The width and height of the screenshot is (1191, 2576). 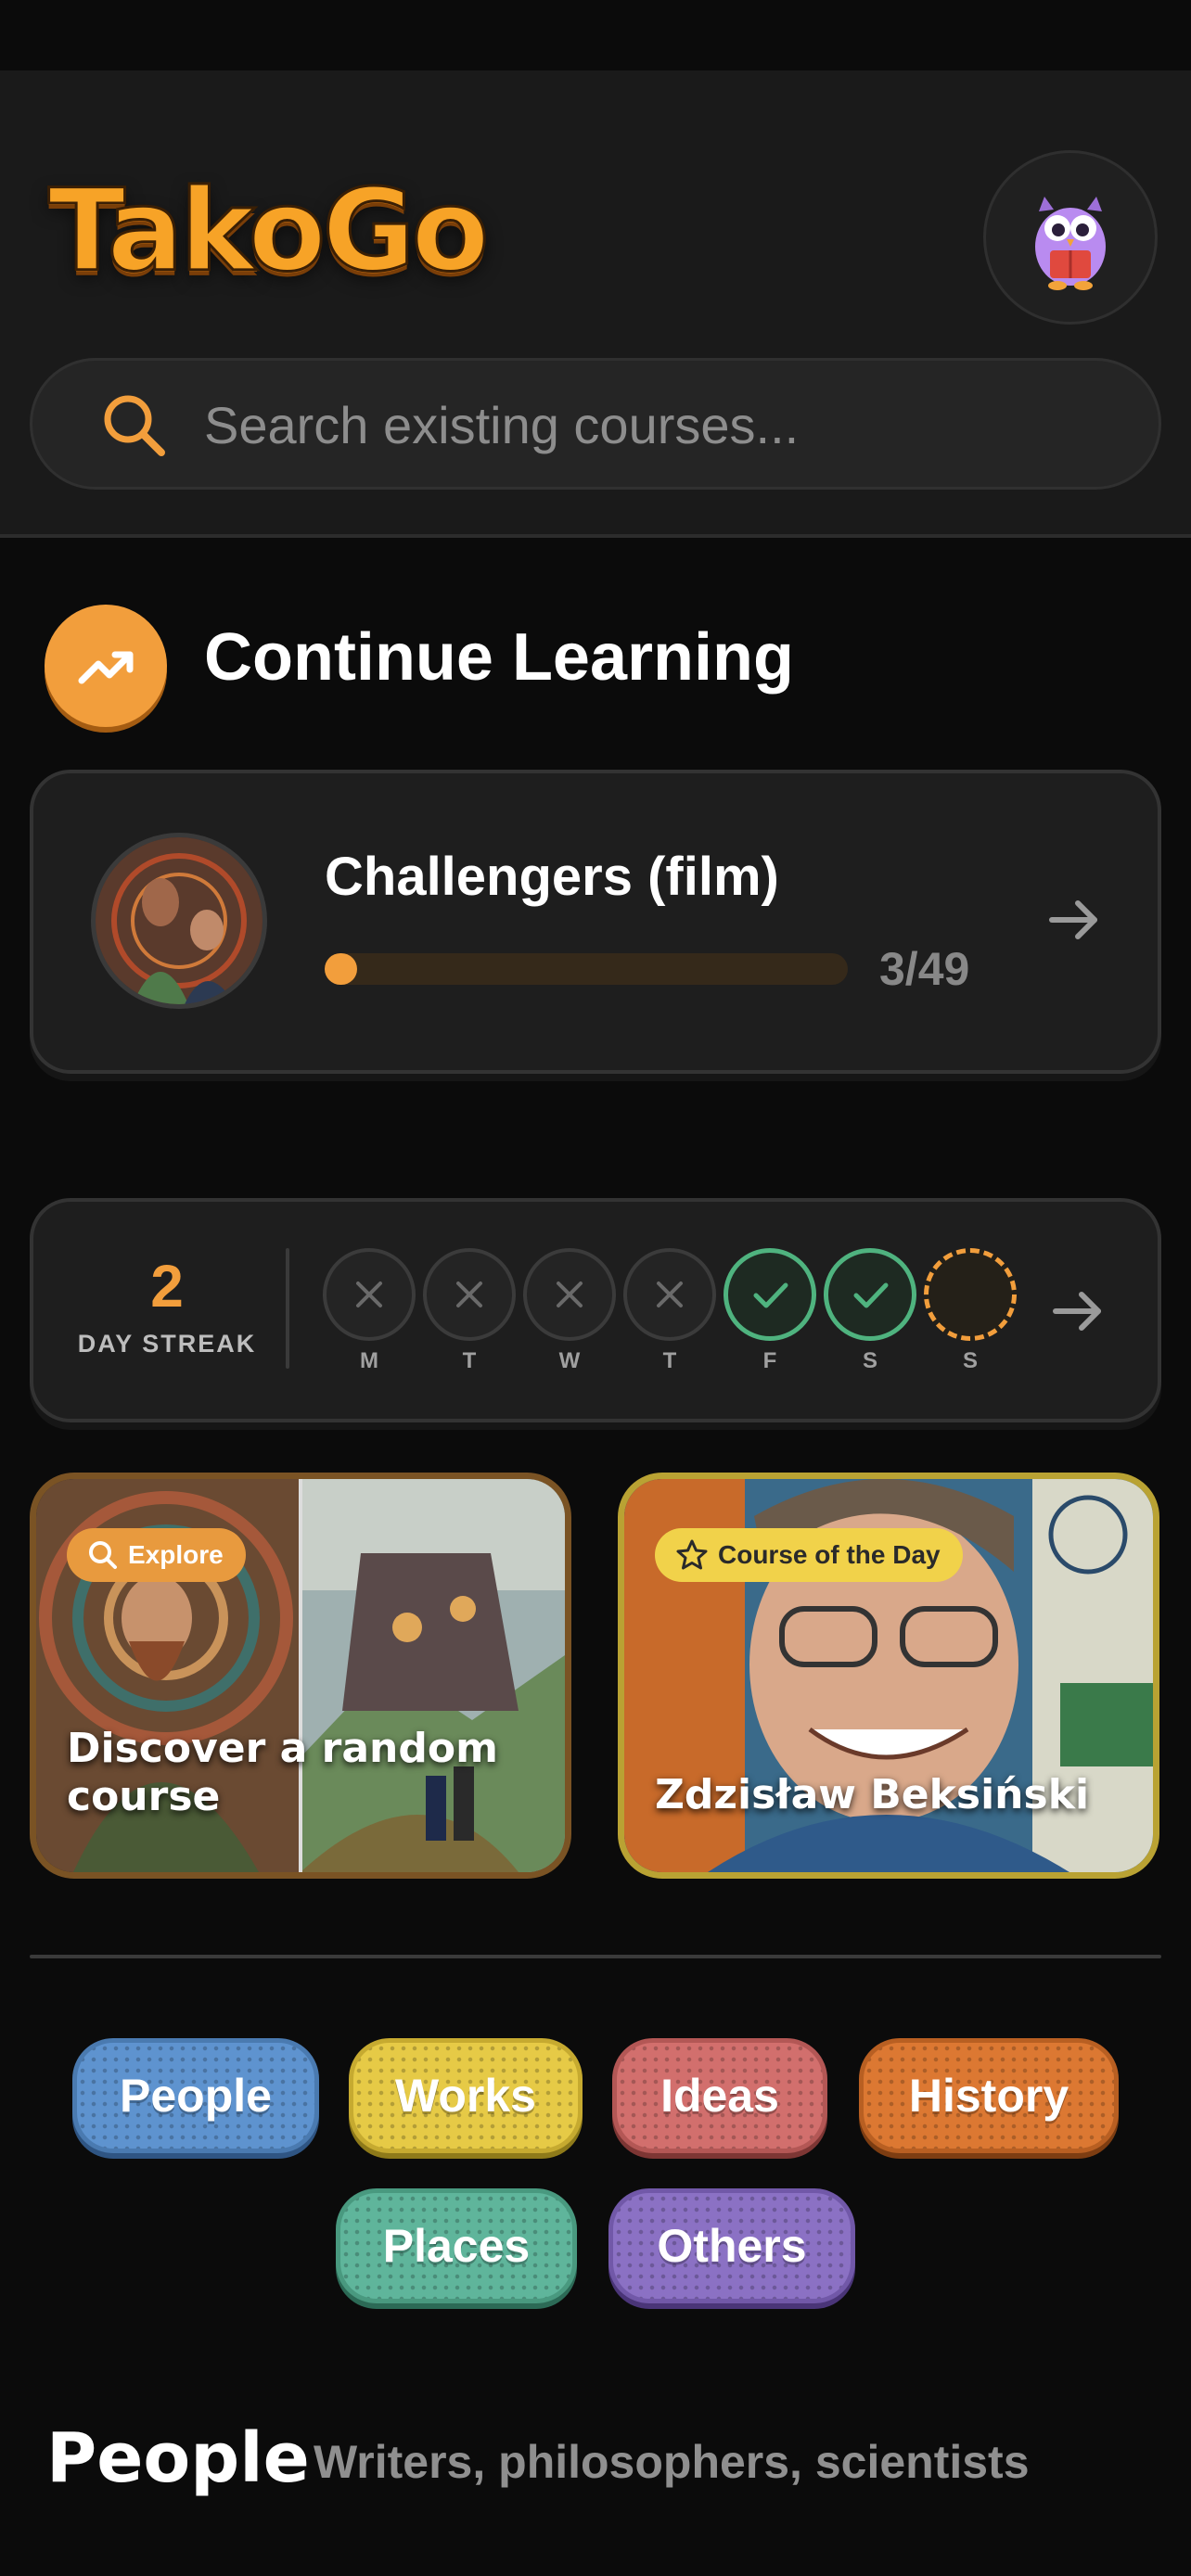 What do you see at coordinates (144, 1796) in the screenshot?
I see `explore-card-title-line2: course` at bounding box center [144, 1796].